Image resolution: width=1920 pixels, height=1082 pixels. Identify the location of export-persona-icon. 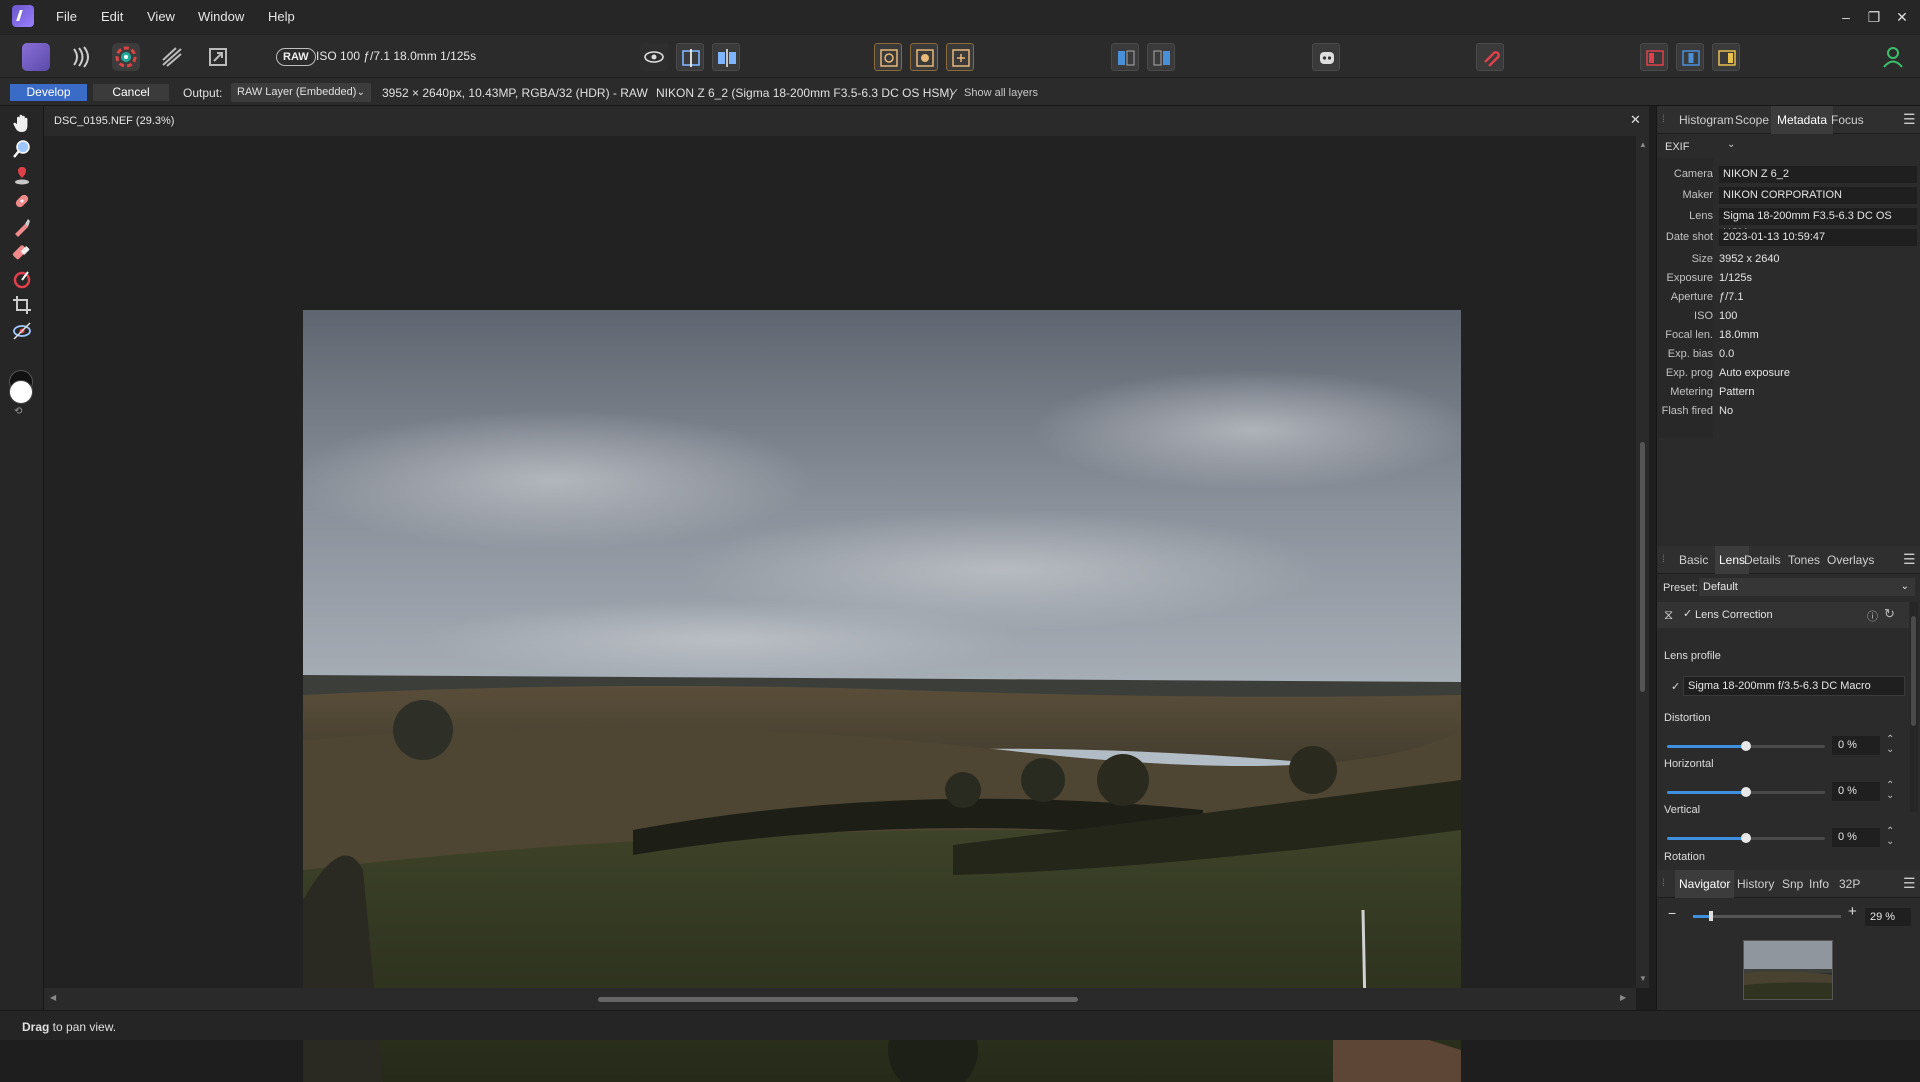
(218, 57).